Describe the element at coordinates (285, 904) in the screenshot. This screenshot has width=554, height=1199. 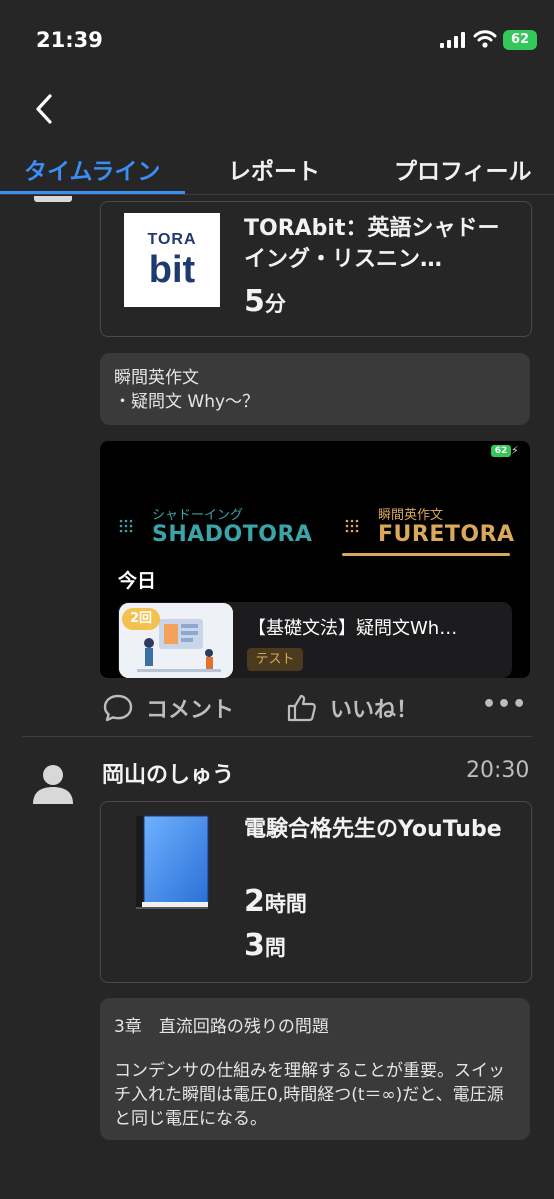
I see `duration-unit: 時間` at that location.